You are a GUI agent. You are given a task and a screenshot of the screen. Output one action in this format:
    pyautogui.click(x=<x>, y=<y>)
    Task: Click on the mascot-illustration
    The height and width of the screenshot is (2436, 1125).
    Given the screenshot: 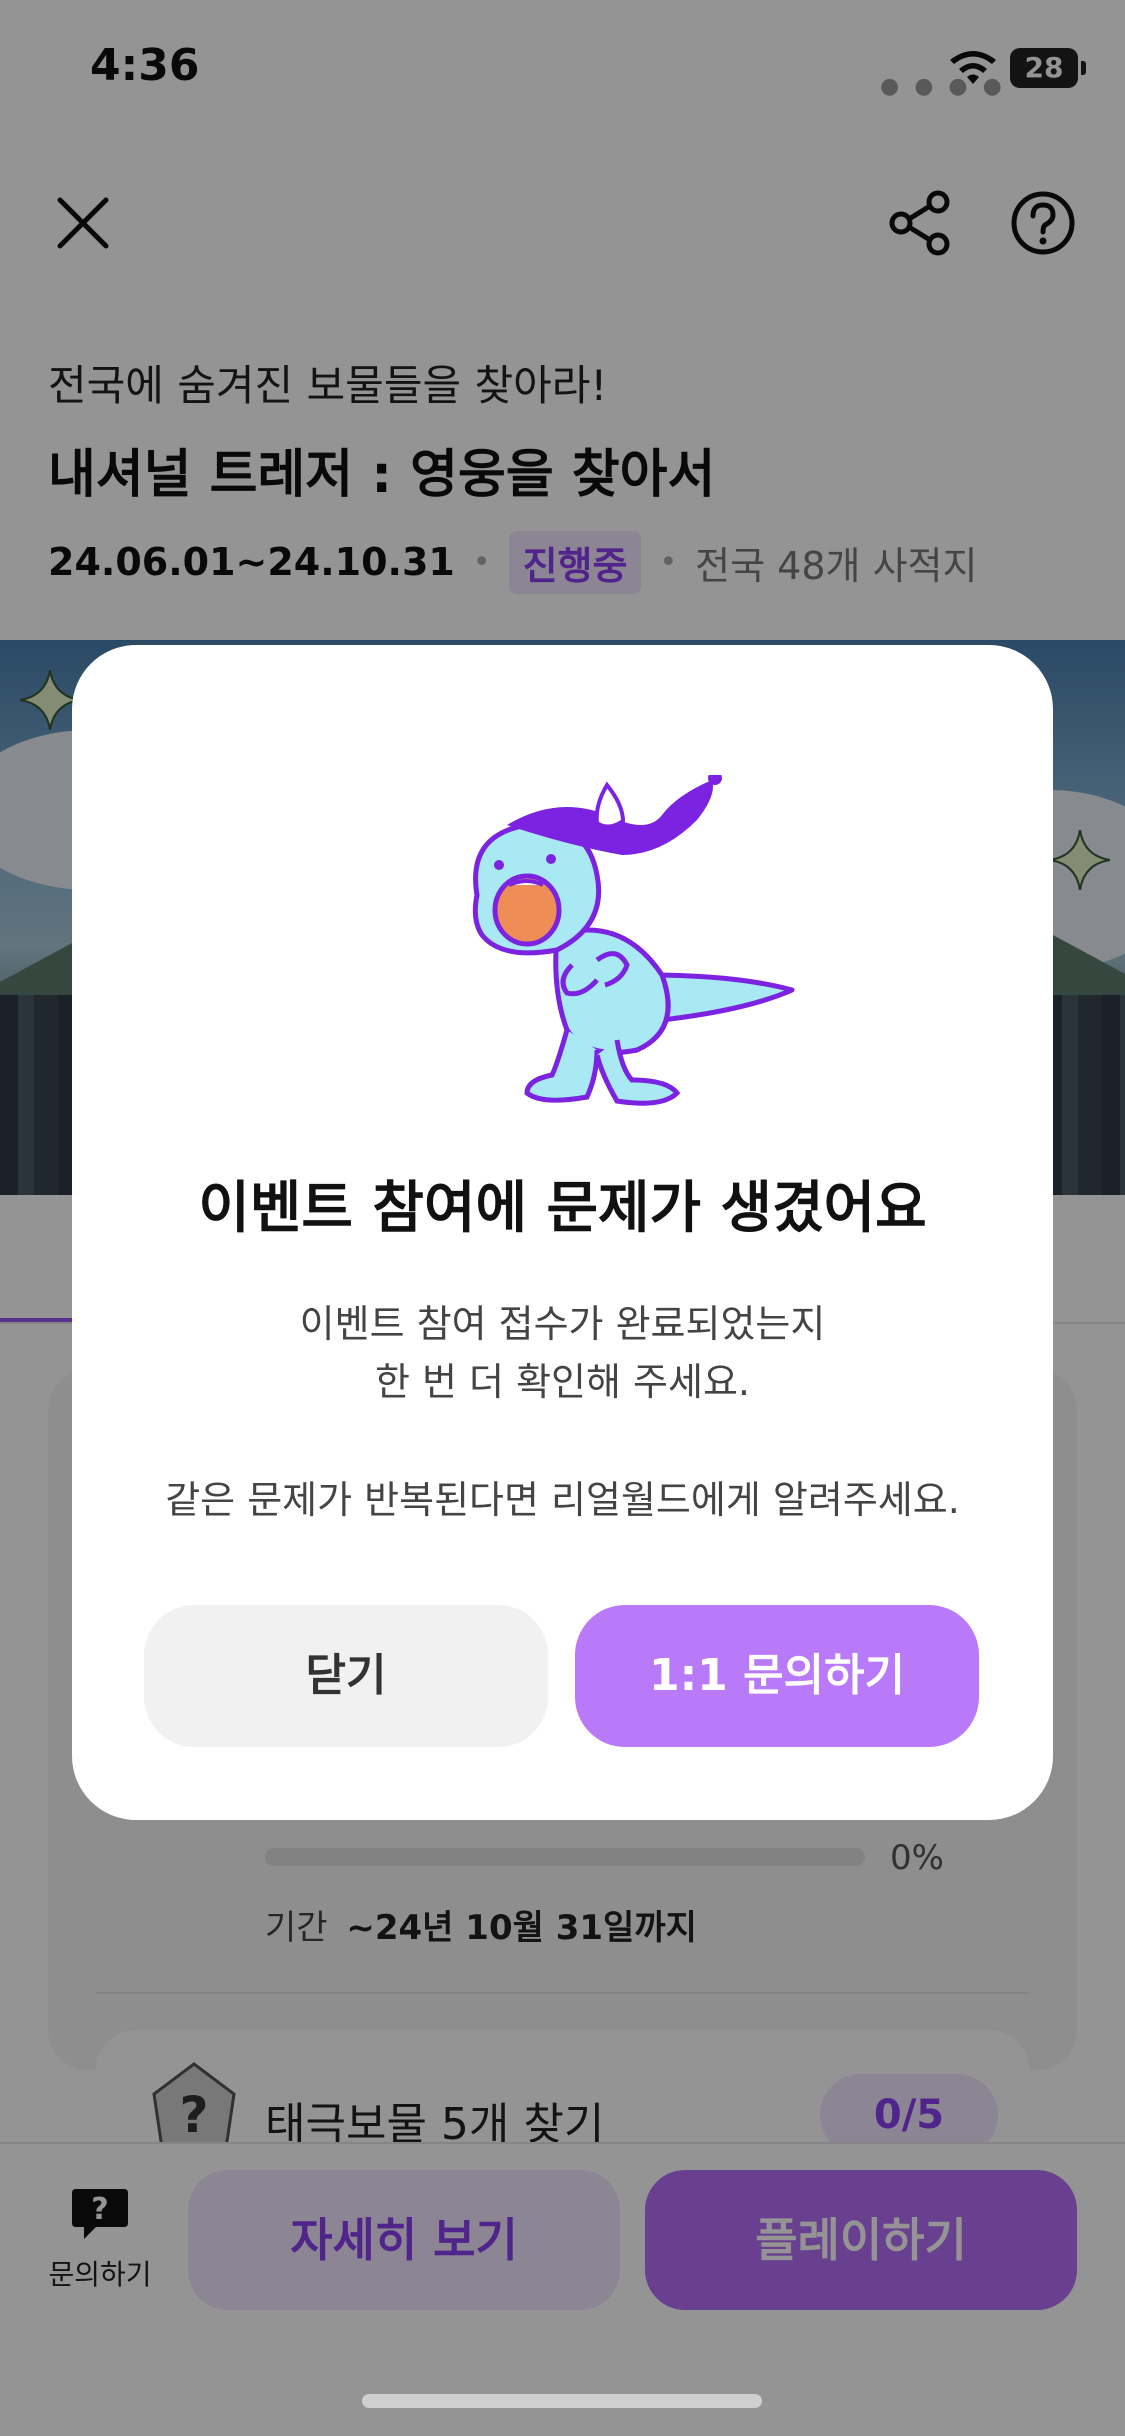 What is the action you would take?
    pyautogui.click(x=633, y=940)
    